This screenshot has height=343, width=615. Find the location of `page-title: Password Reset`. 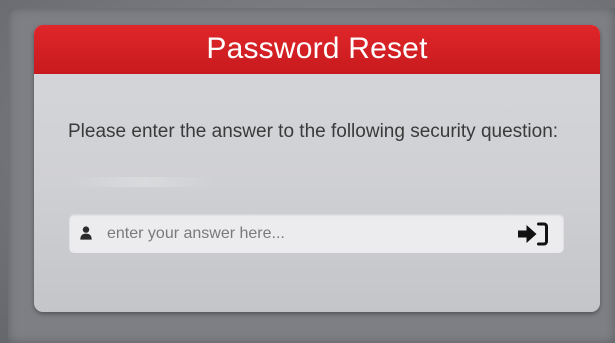

page-title: Password Reset is located at coordinates (317, 48).